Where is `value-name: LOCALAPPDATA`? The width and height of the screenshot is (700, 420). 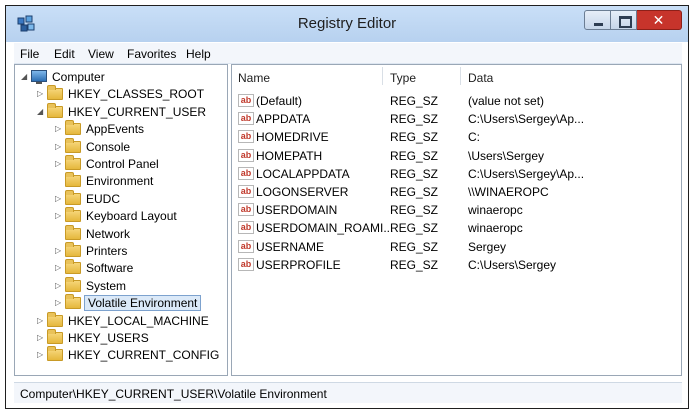
value-name: LOCALAPPDATA is located at coordinates (303, 173).